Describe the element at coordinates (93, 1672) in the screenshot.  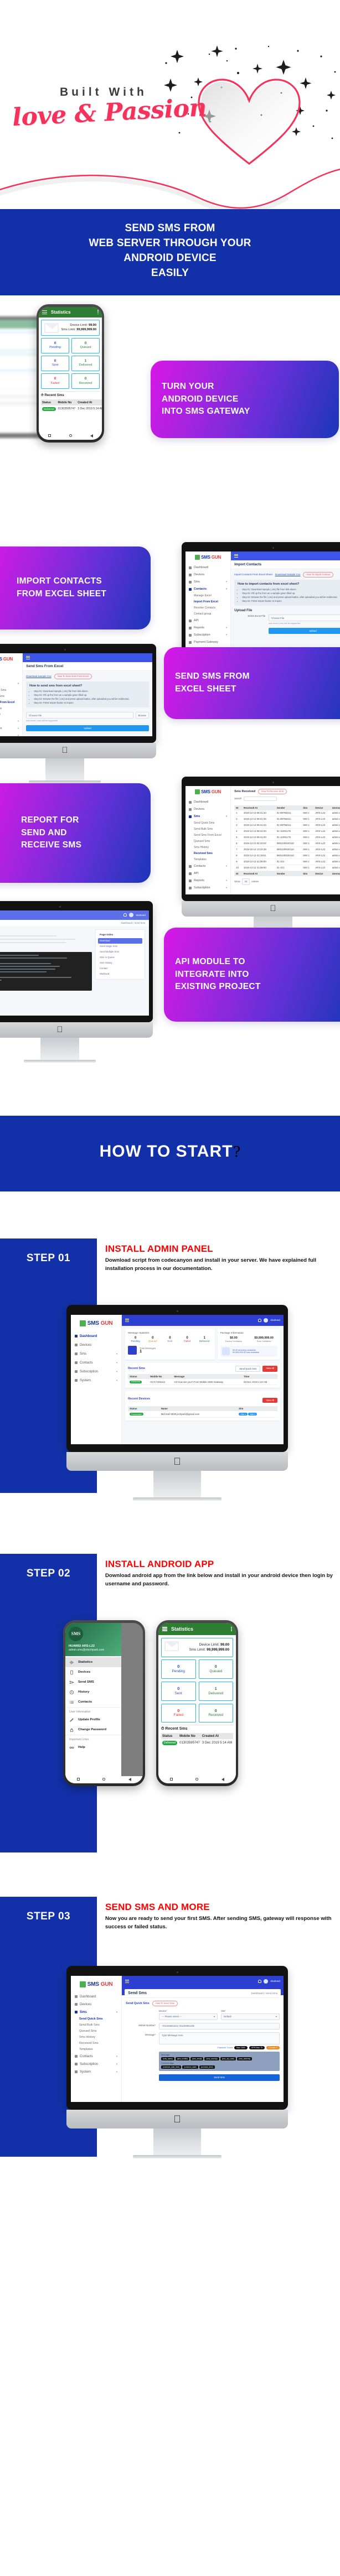
I see `drawer-item-devices: Devices` at that location.